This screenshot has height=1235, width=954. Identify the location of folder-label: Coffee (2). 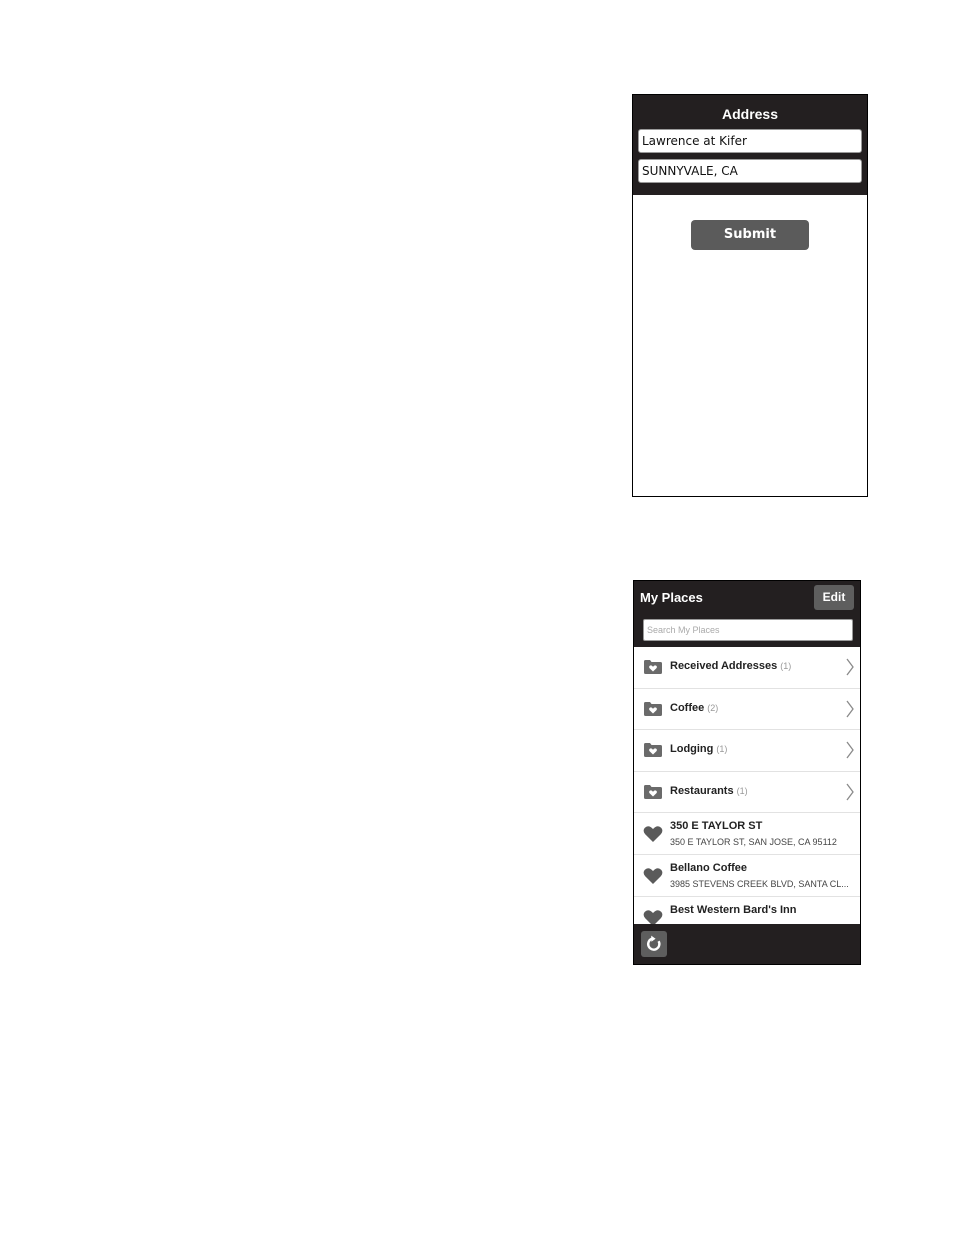
(694, 707).